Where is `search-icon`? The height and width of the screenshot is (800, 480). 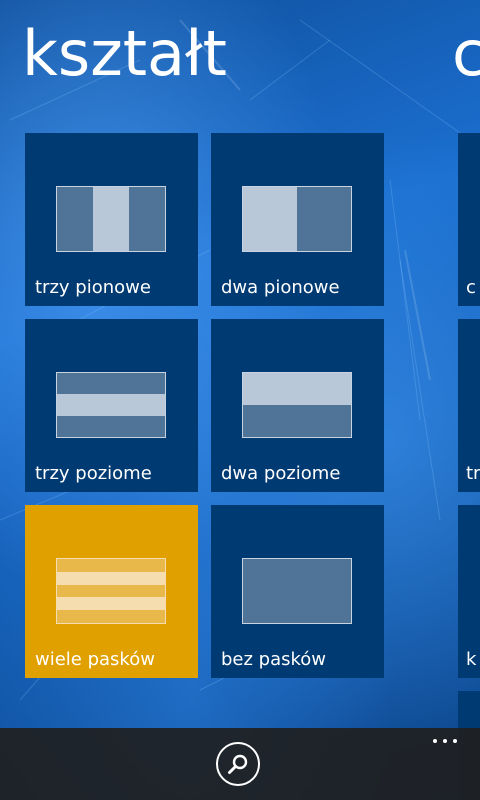
search-icon is located at coordinates (238, 764).